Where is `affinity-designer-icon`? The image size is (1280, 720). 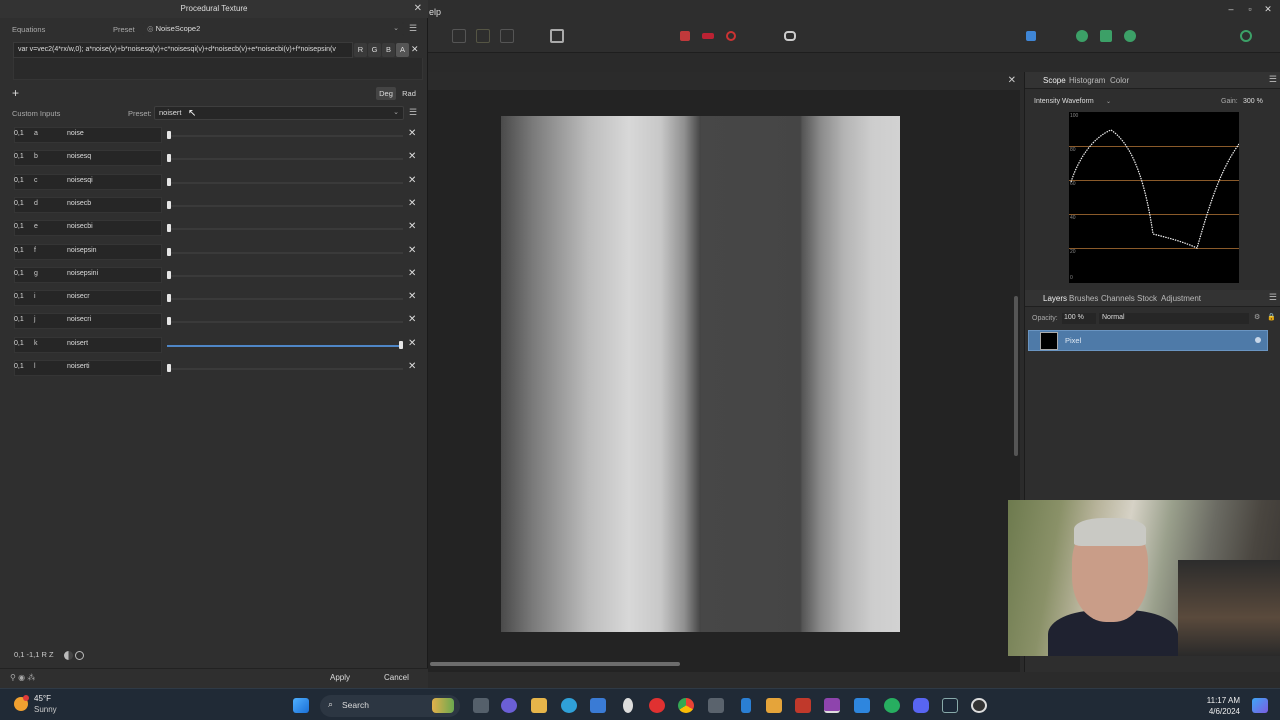 affinity-designer-icon is located at coordinates (862, 705).